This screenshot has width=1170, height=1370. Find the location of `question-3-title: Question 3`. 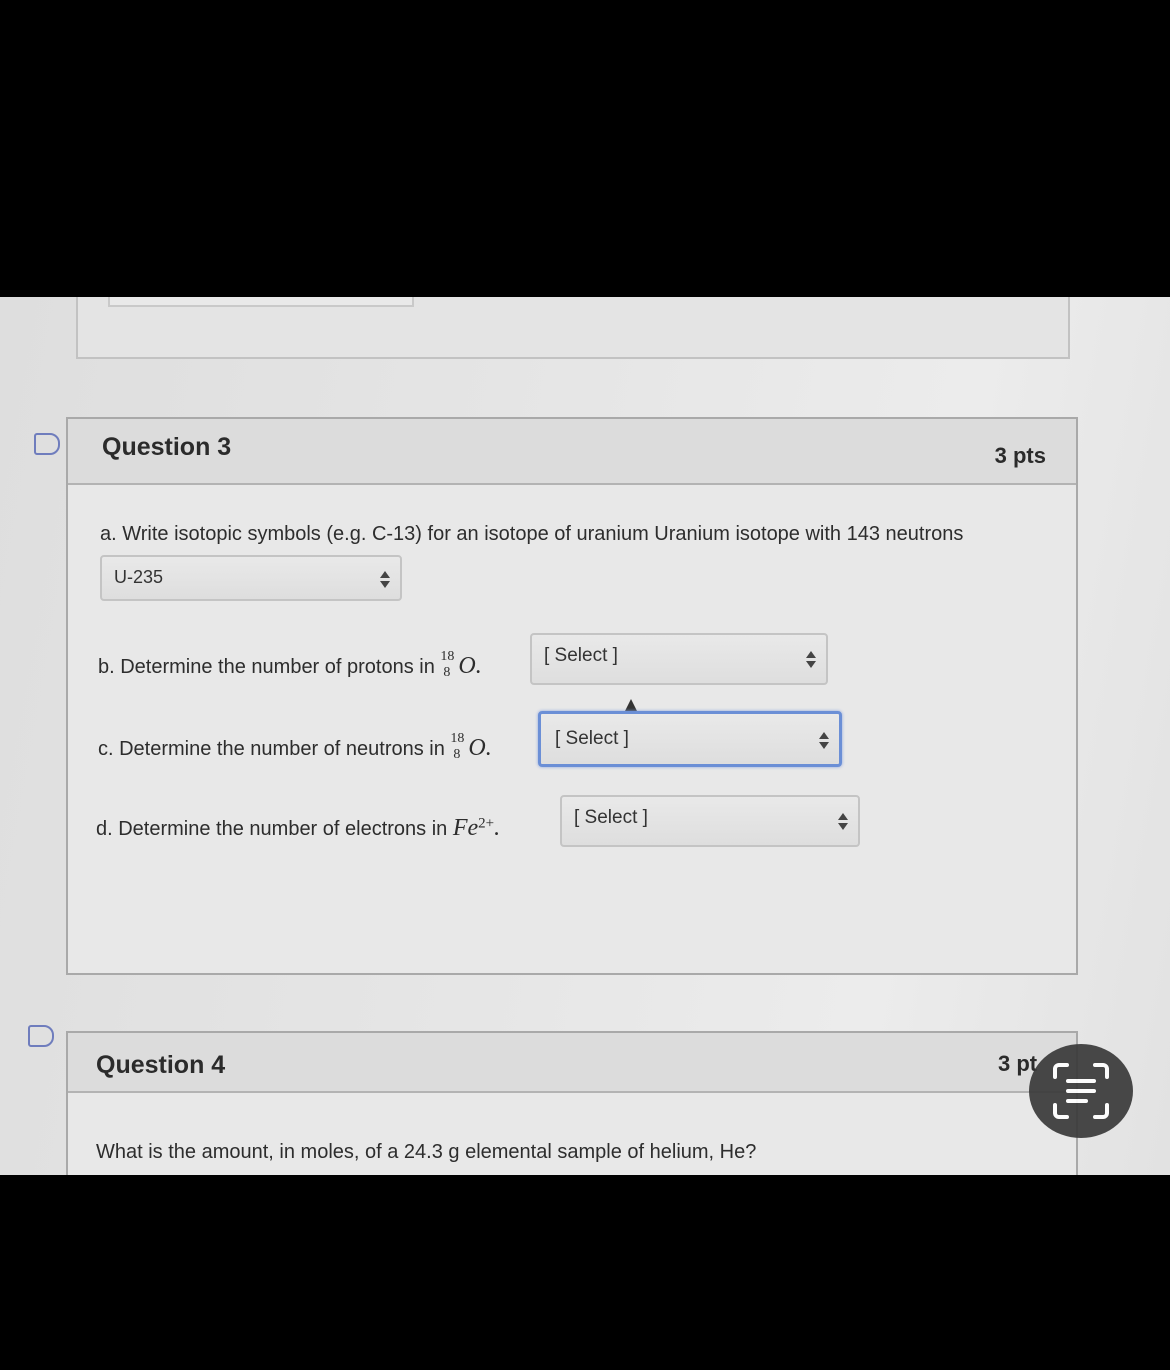

question-3-title: Question 3 is located at coordinates (167, 447).